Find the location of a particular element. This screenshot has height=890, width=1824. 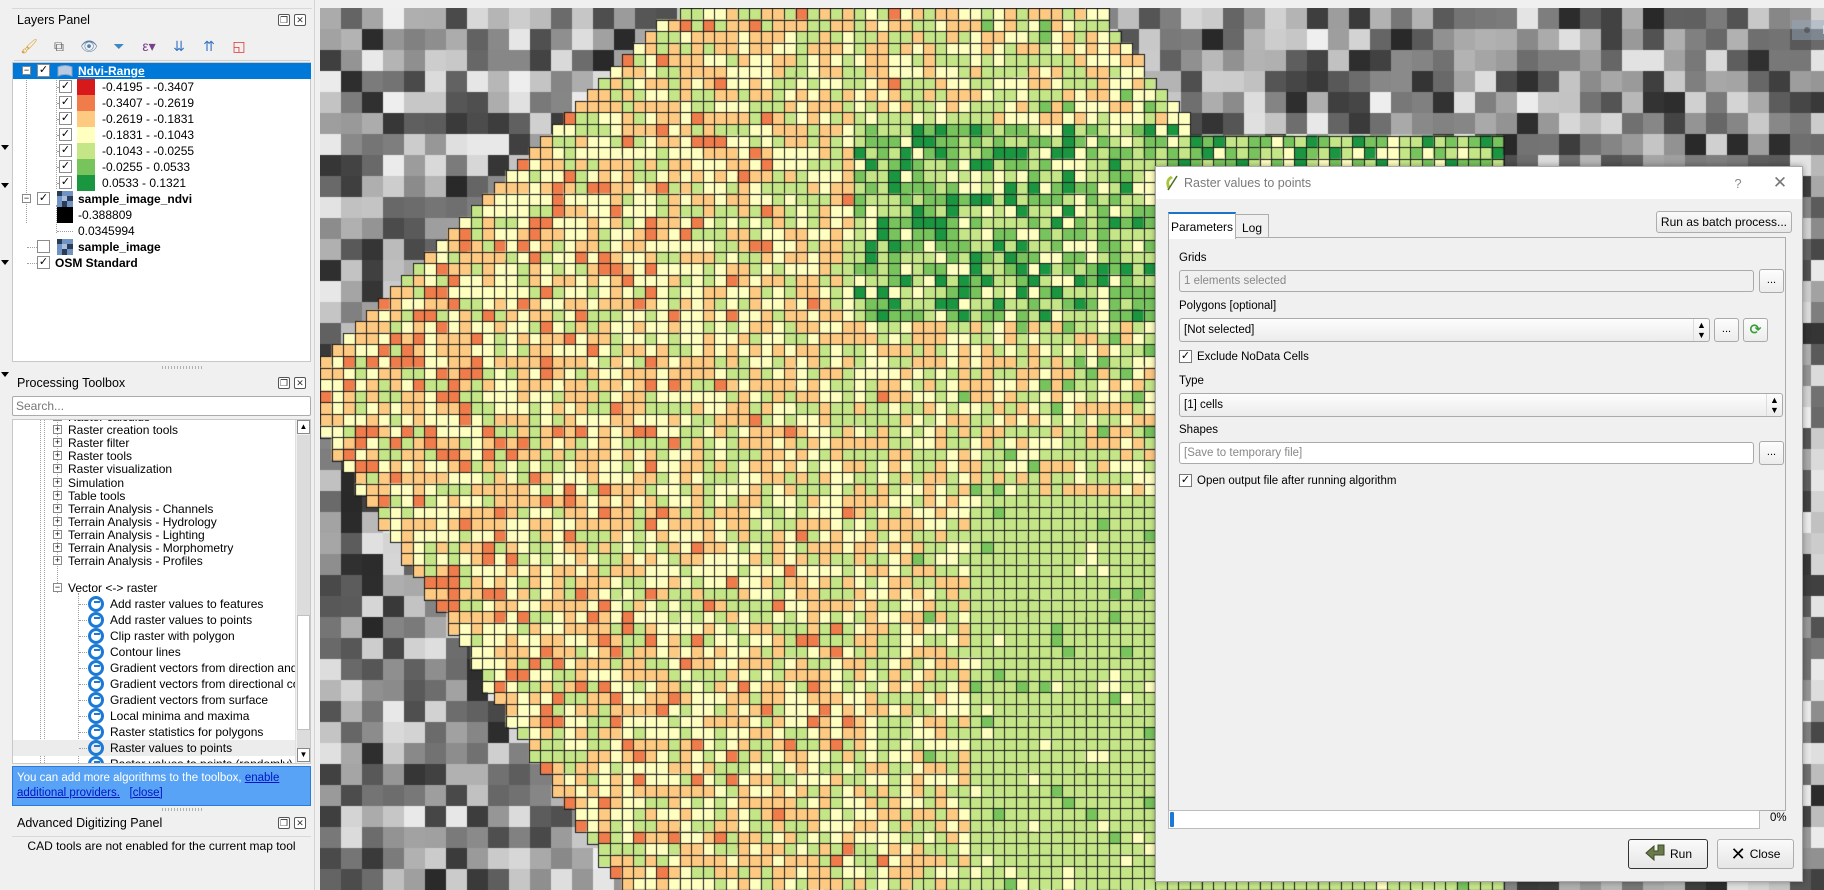

algorithm-item: Raster values to points (randomly) is located at coordinates (154, 759).